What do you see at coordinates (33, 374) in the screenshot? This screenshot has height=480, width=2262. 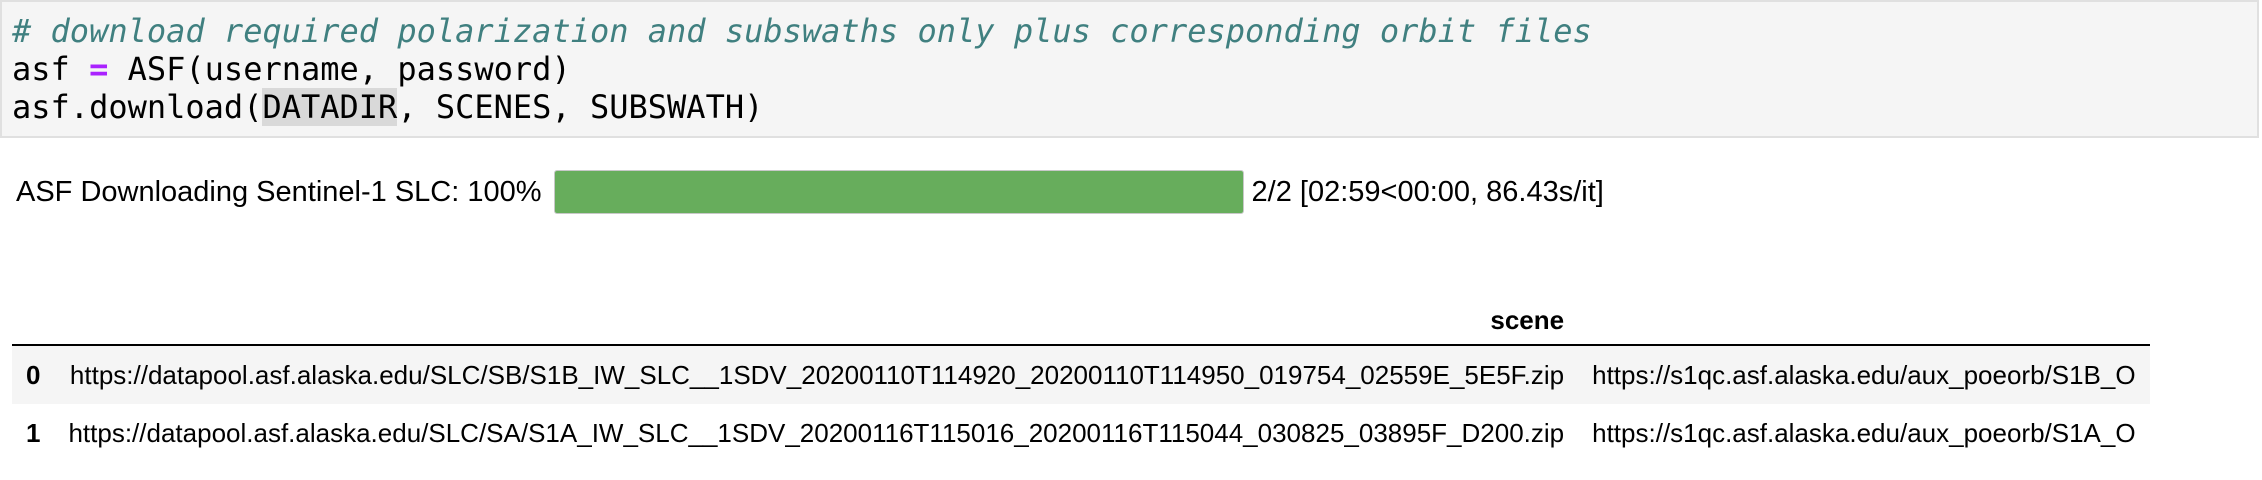 I see `row-index: 0` at bounding box center [33, 374].